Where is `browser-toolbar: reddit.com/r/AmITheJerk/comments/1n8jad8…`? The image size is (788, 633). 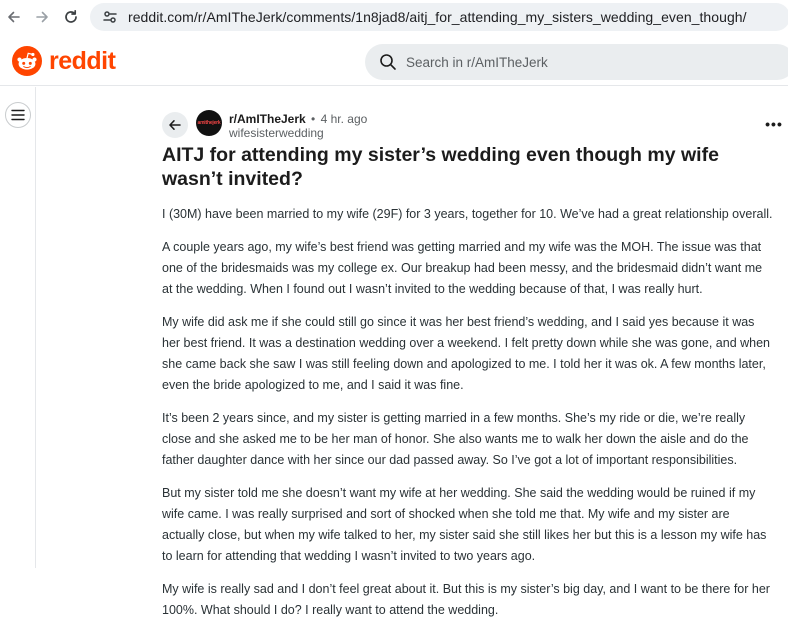
browser-toolbar: reddit.com/r/AmITheJerk/comments/1n8jad8… is located at coordinates (394, 17).